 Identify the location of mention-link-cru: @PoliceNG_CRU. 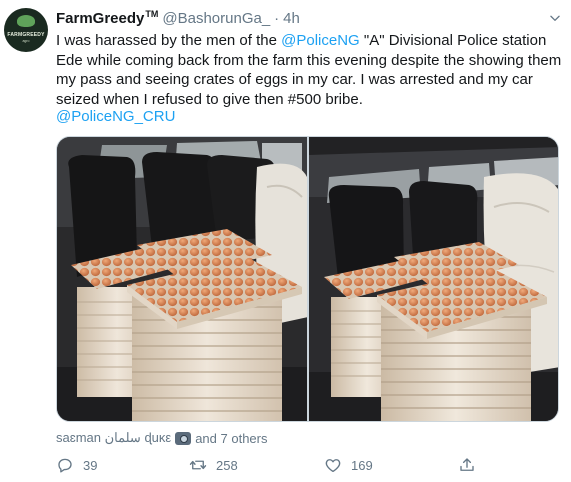
(115, 116).